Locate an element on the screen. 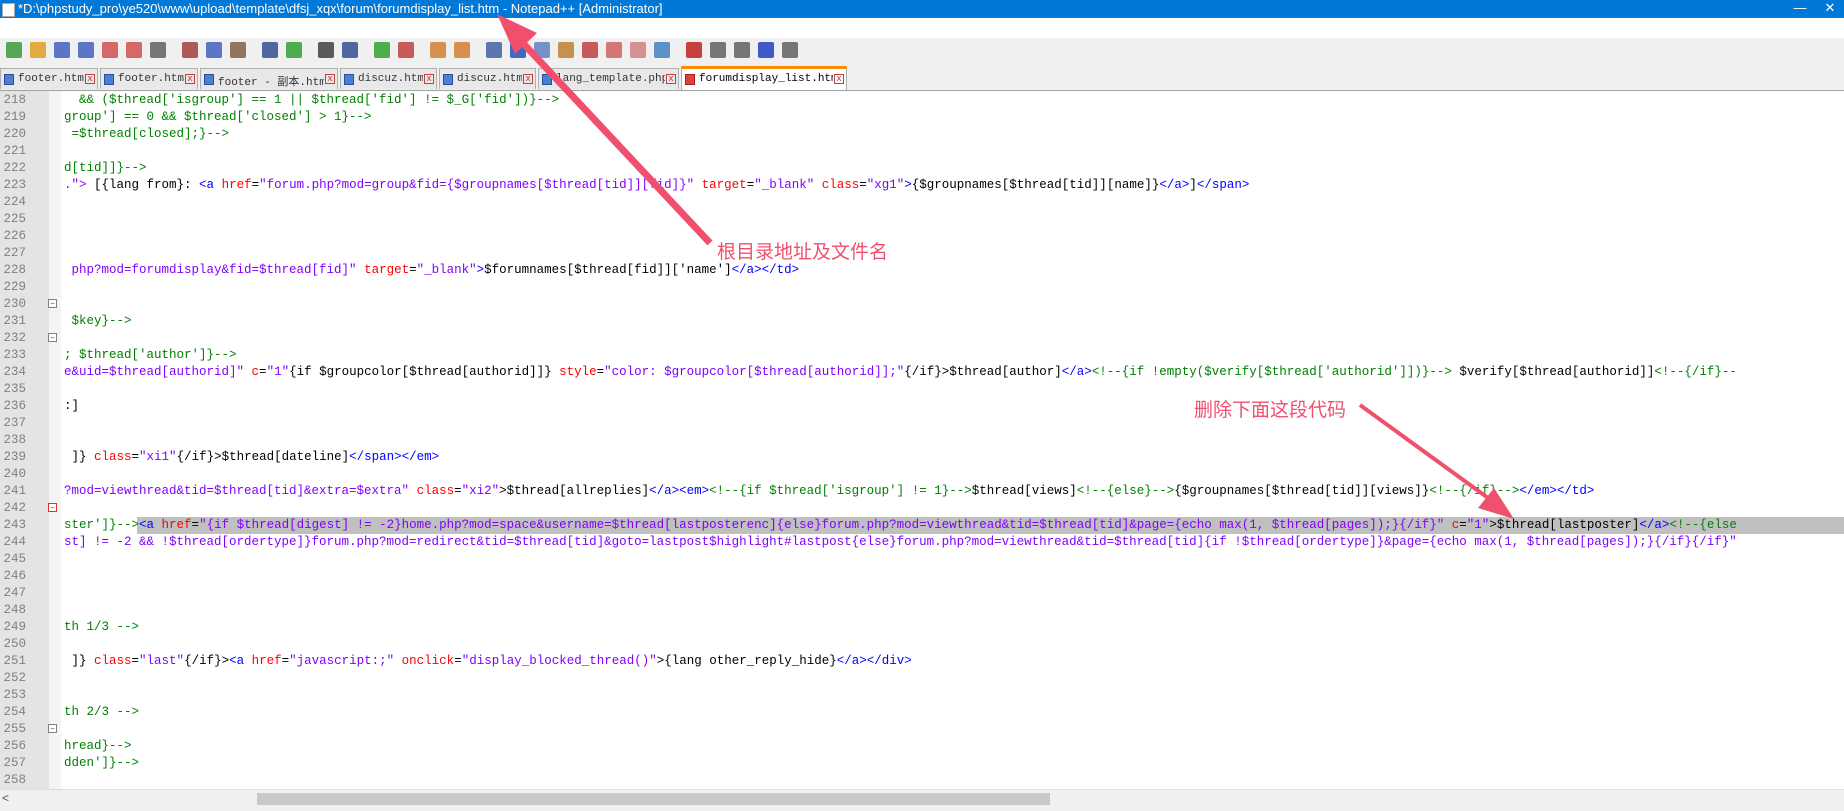 This screenshot has width=1844, height=811. arrow-to-title is located at coordinates (605, 130).